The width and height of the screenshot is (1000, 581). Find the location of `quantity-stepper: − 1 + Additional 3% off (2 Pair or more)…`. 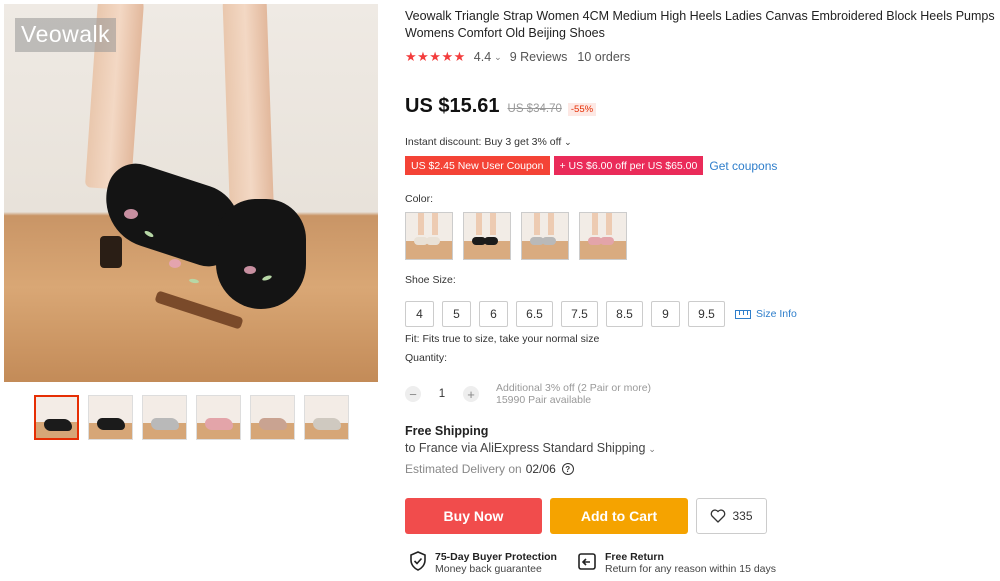

quantity-stepper: − 1 + Additional 3% off (2 Pair or more)… is located at coordinates (528, 394).